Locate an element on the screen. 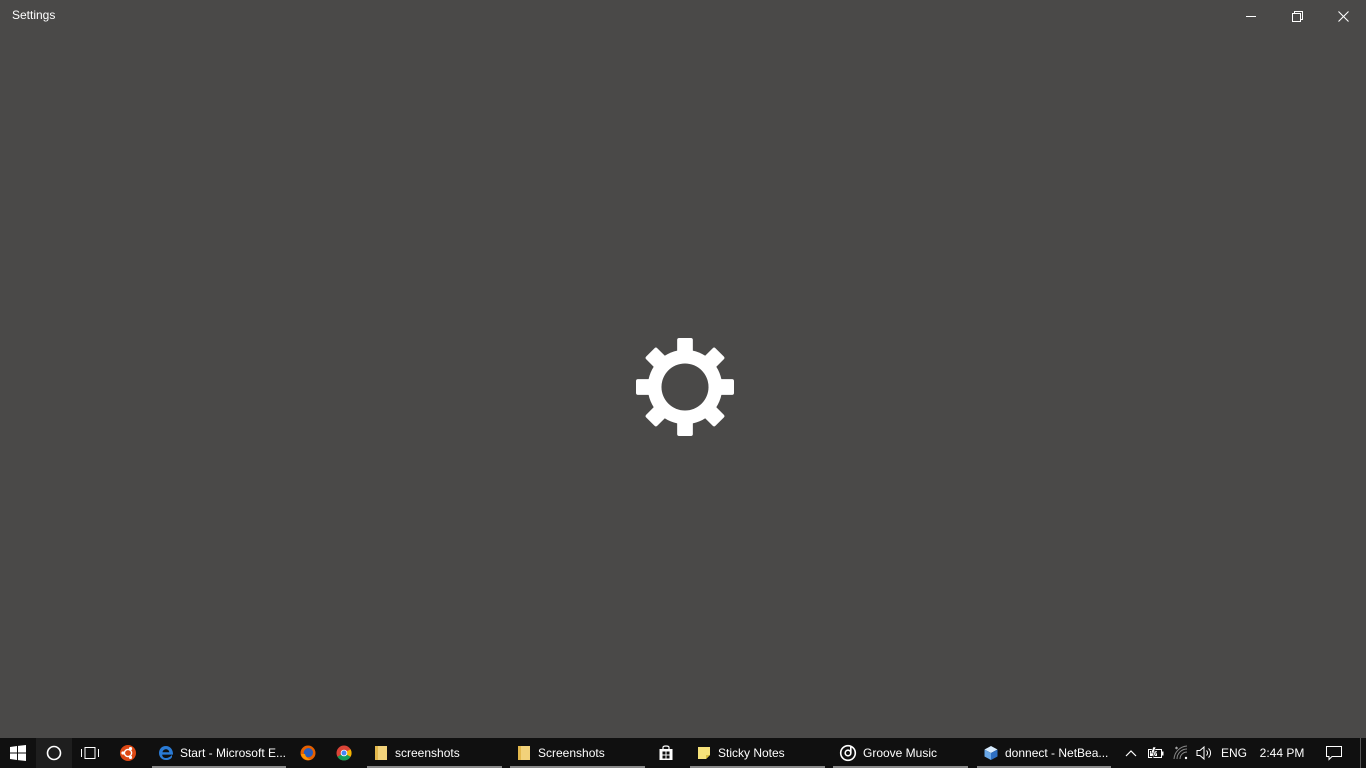 This screenshot has height=768, width=1366. clock: 2:44 PM is located at coordinates (1282, 753).